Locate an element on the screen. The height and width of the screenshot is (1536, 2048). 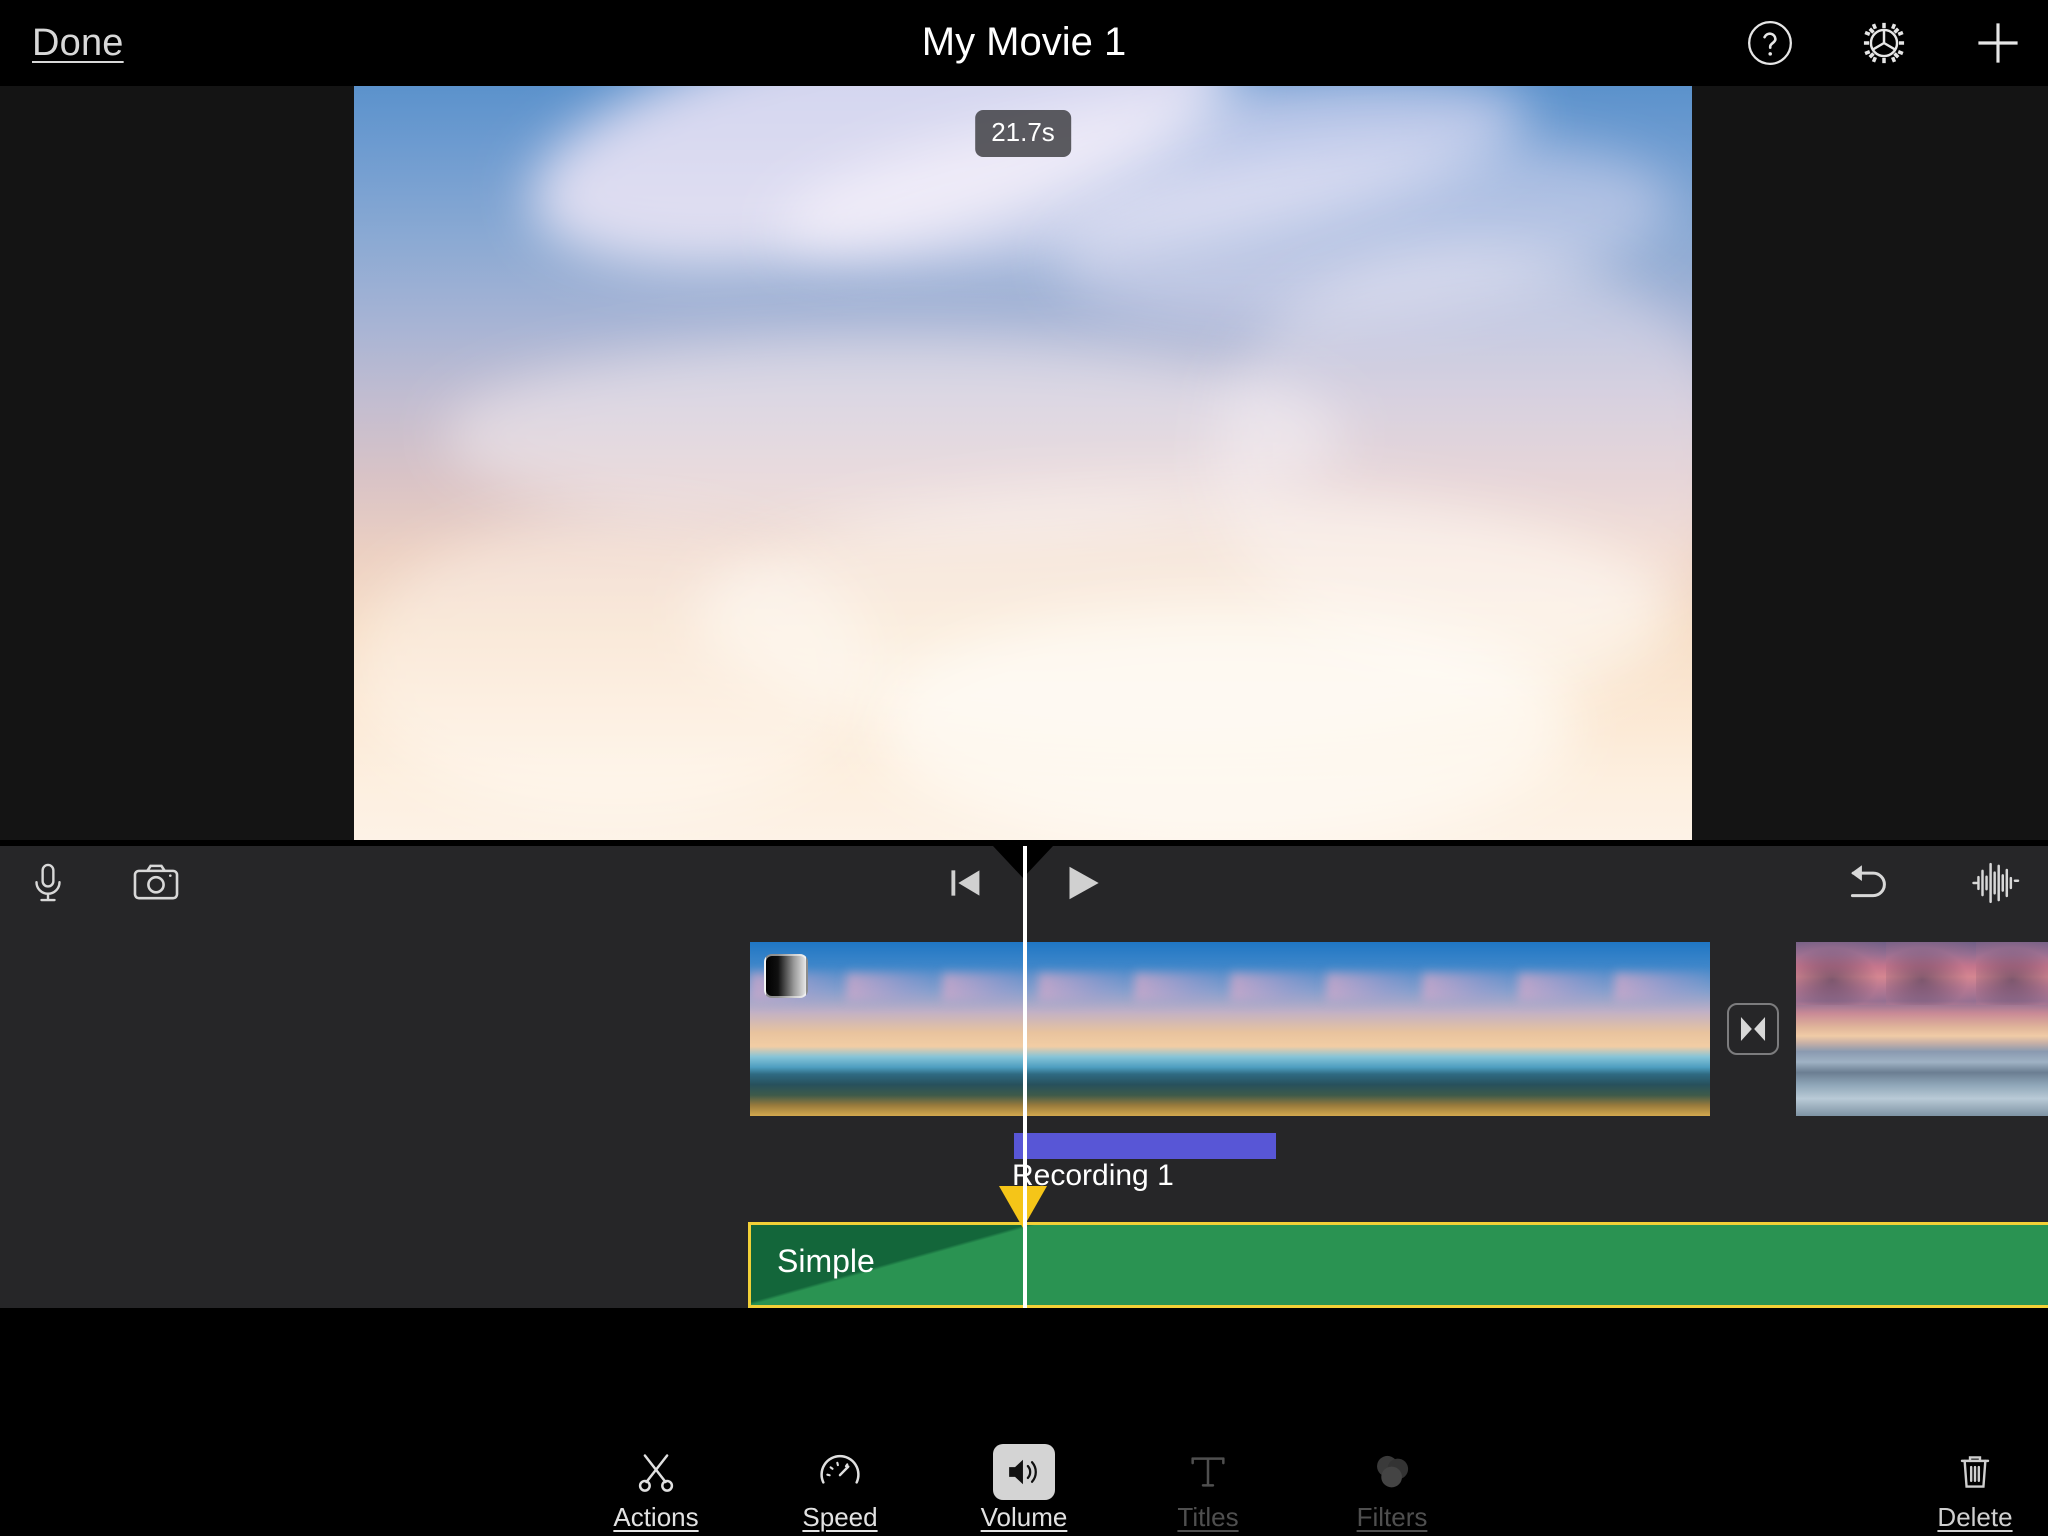
gear-icon is located at coordinates (1884, 43).